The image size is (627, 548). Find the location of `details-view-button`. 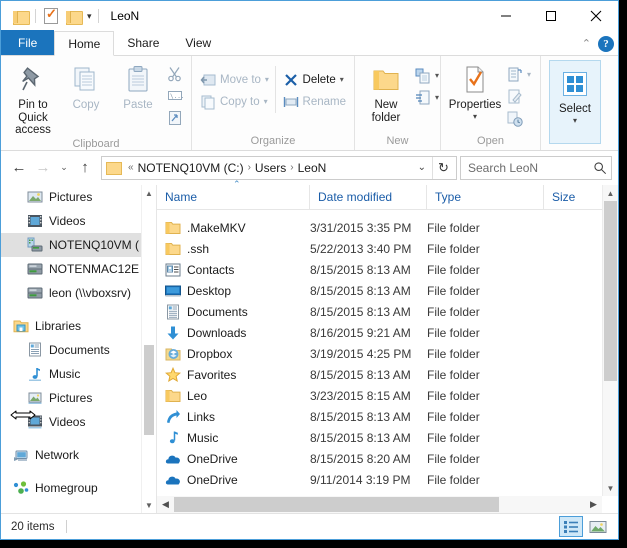

details-view-button is located at coordinates (571, 526).